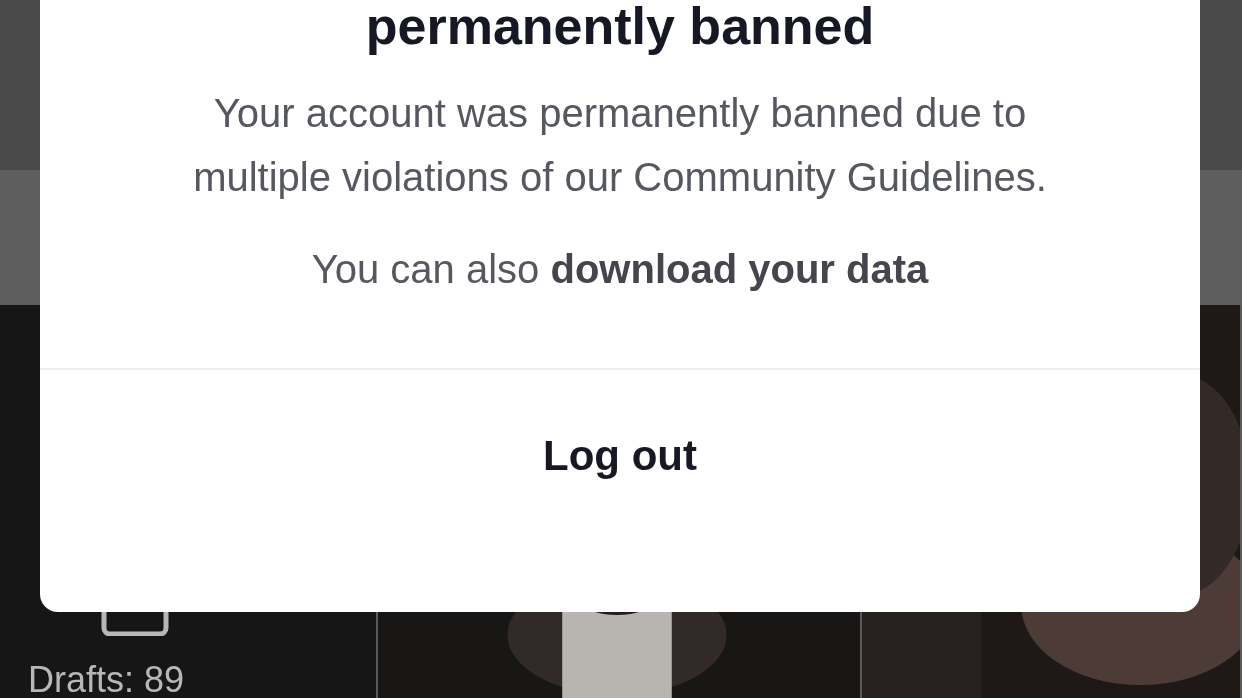 Image resolution: width=1242 pixels, height=698 pixels. What do you see at coordinates (107, 679) in the screenshot?
I see `drafts-label: Drafts: 89` at bounding box center [107, 679].